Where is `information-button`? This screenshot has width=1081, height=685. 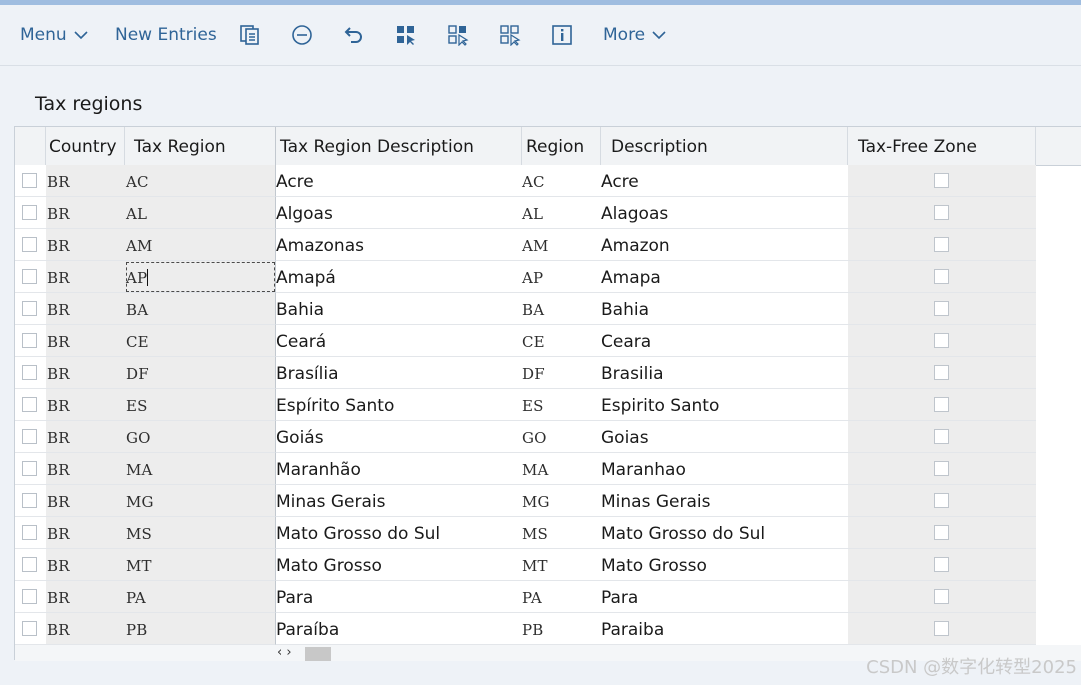 information-button is located at coordinates (562, 35).